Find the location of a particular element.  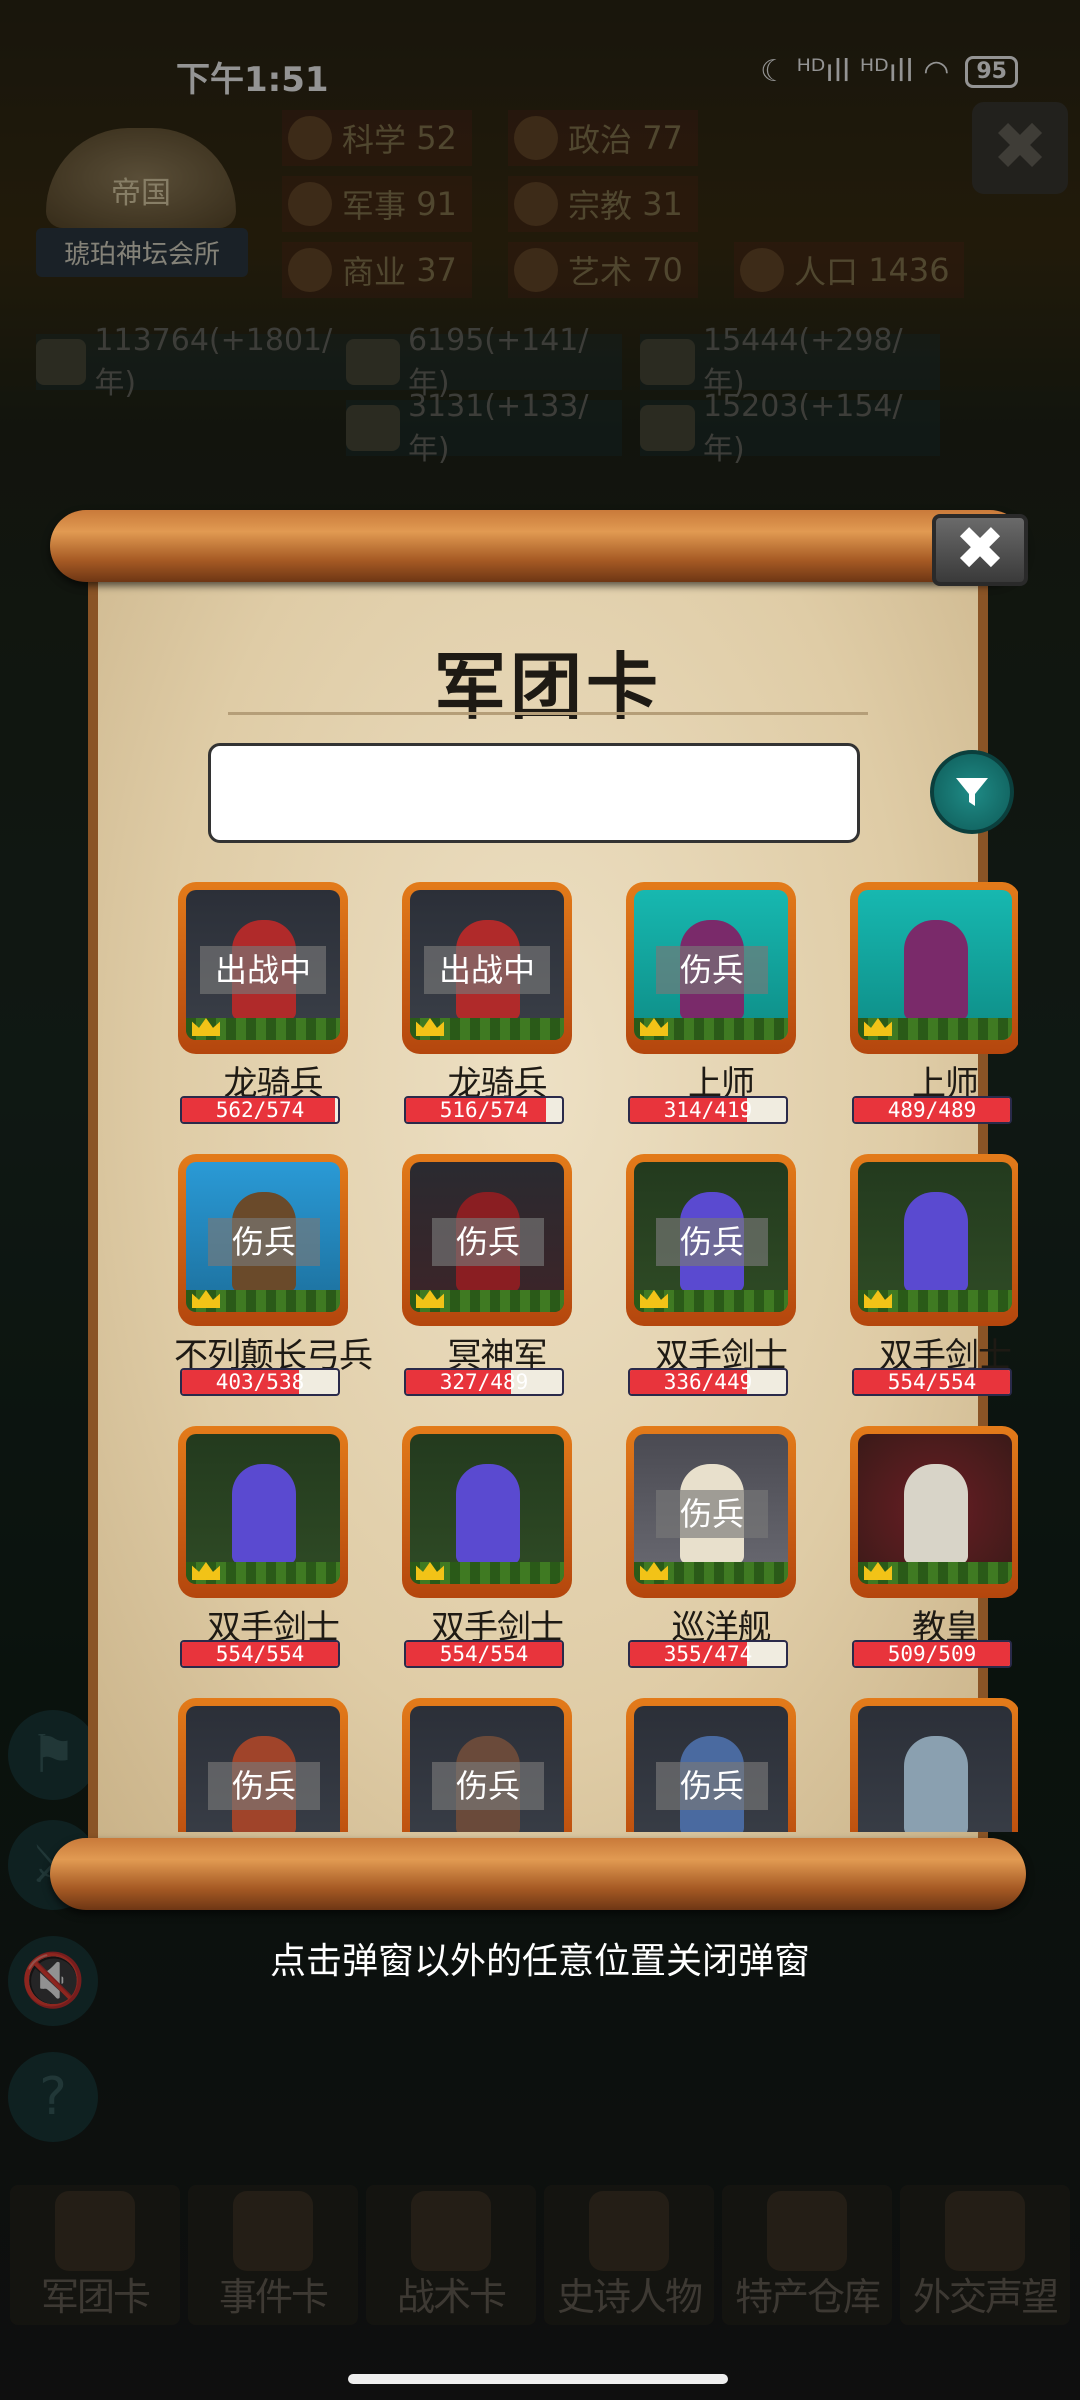

legion-card: 上师 489/489 is located at coordinates (924, 1012).